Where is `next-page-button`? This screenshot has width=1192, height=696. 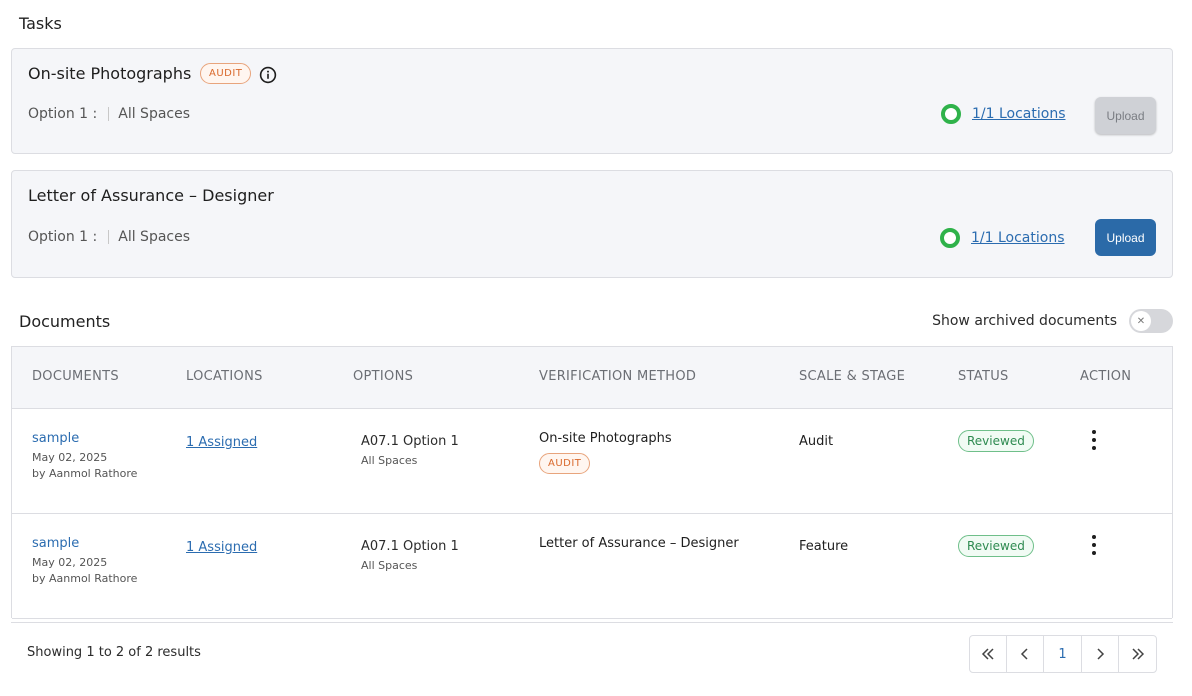
next-page-button is located at coordinates (1100, 654).